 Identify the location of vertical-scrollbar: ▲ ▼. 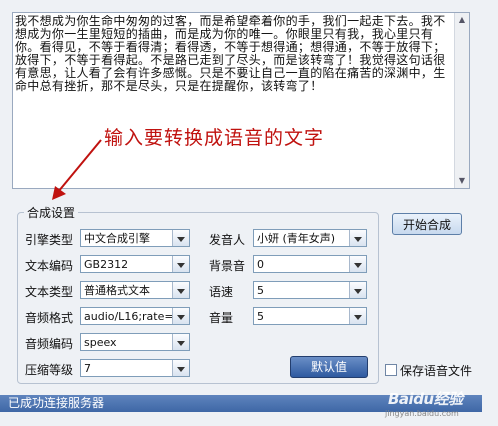
(461, 100).